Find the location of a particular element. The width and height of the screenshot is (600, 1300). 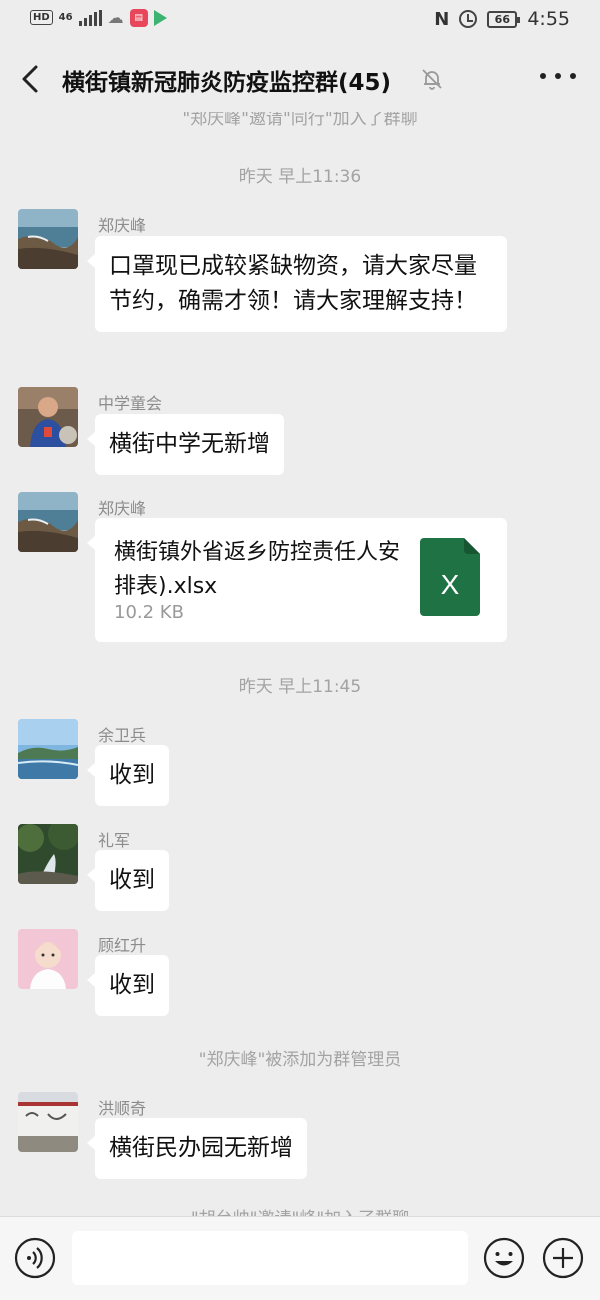

network-type: 46 is located at coordinates (65, 17).